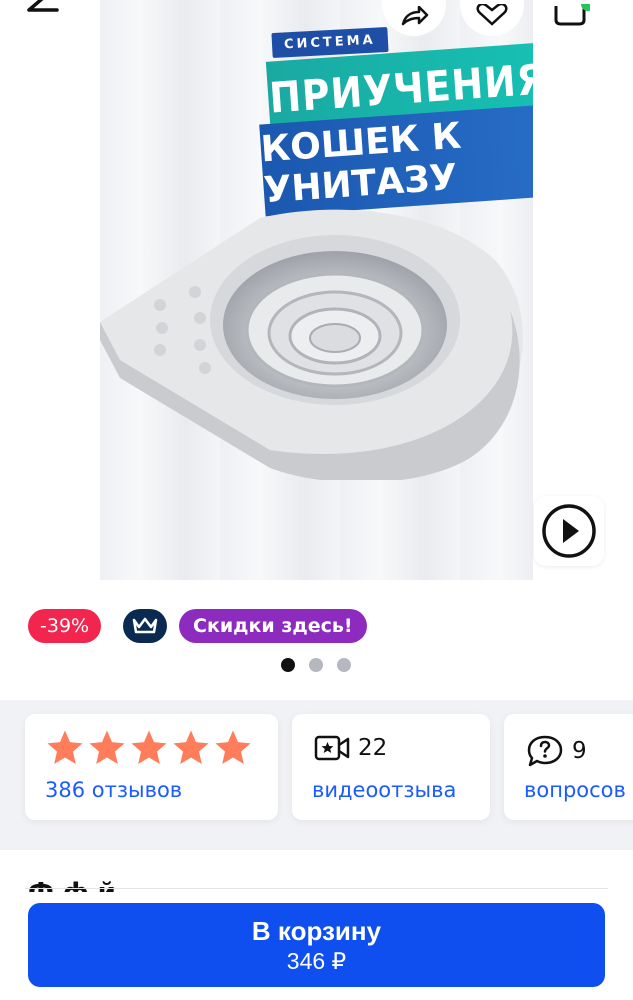 The image size is (633, 1000). What do you see at coordinates (572, 15) in the screenshot?
I see `shopping-bag-icon` at bounding box center [572, 15].